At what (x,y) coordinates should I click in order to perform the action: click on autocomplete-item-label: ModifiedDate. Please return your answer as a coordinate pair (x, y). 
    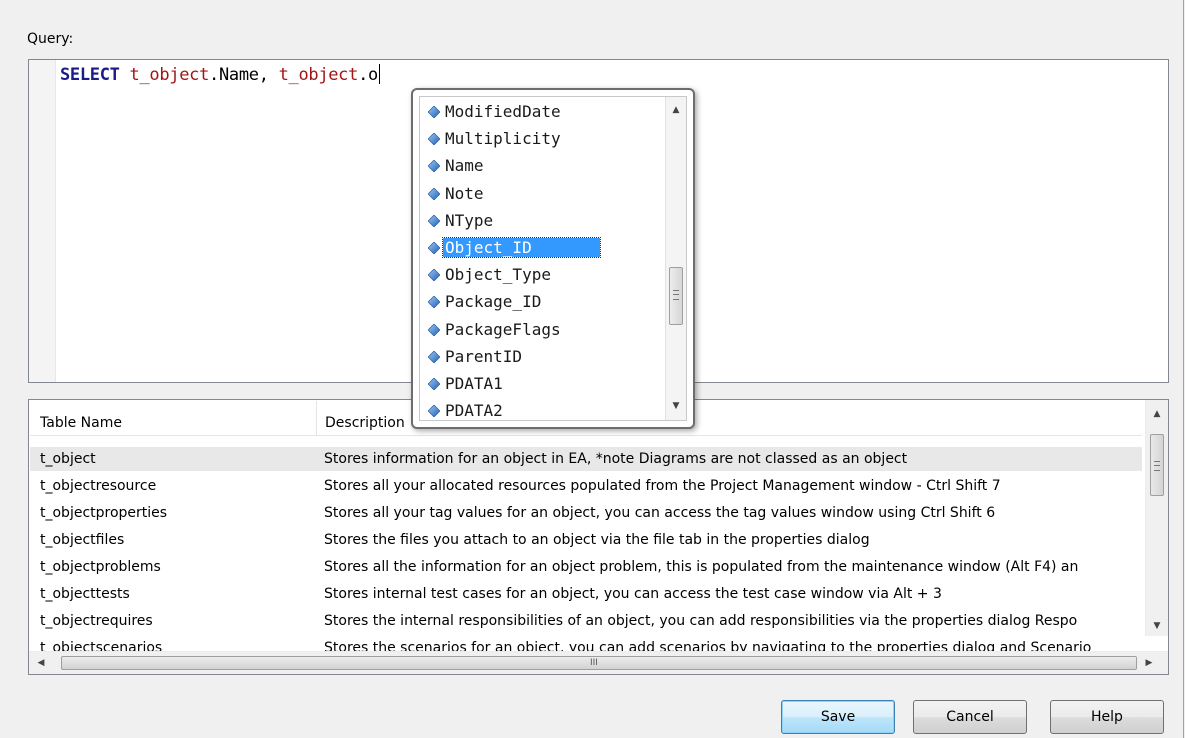
    Looking at the image, I should click on (503, 111).